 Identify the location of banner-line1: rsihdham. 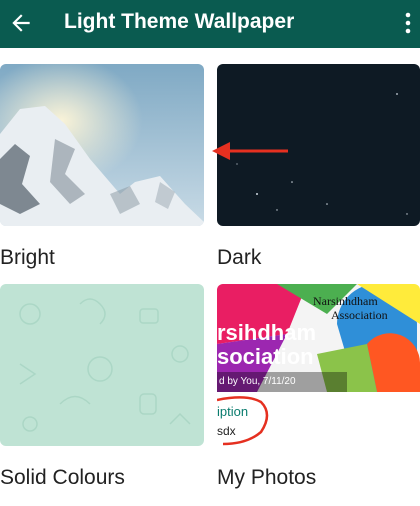
(267, 332).